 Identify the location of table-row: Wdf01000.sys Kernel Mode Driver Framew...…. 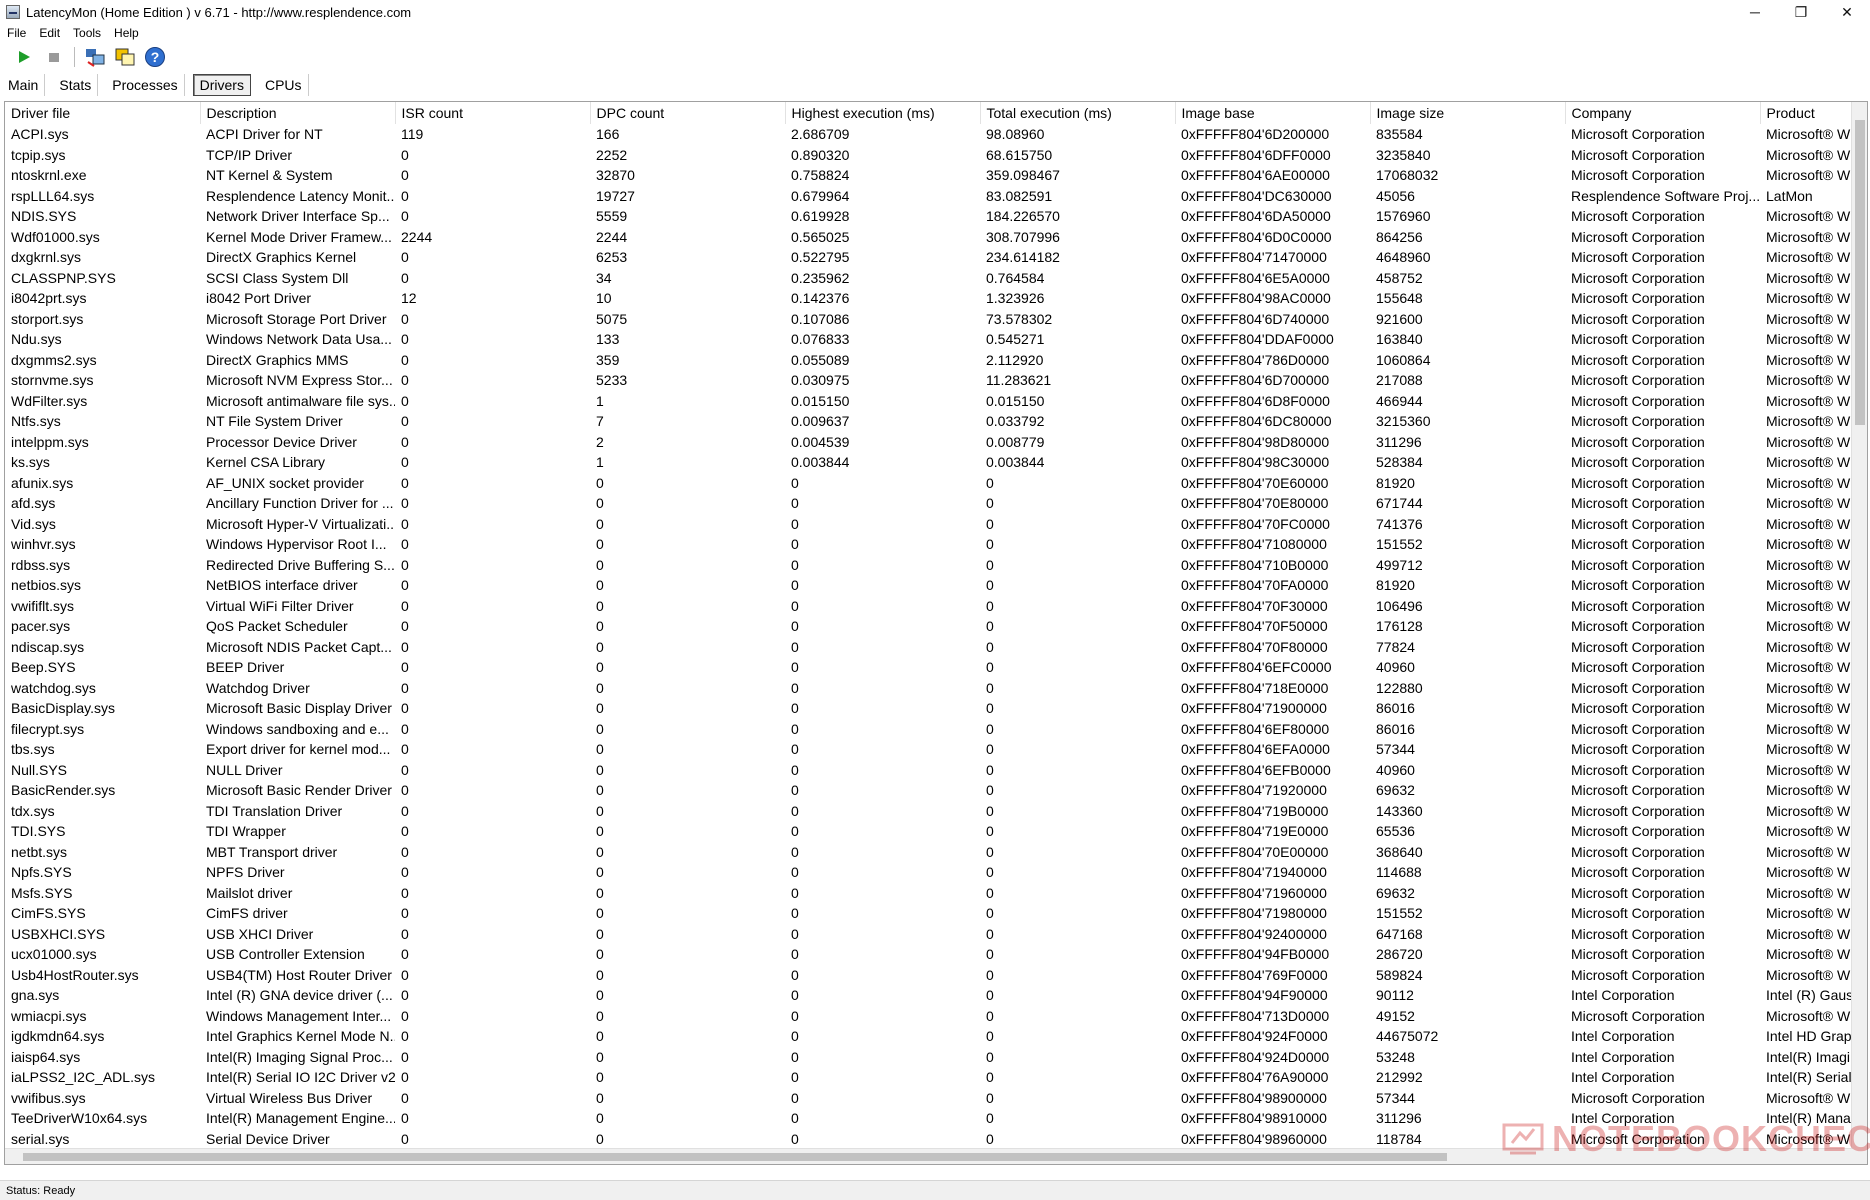
(936, 237).